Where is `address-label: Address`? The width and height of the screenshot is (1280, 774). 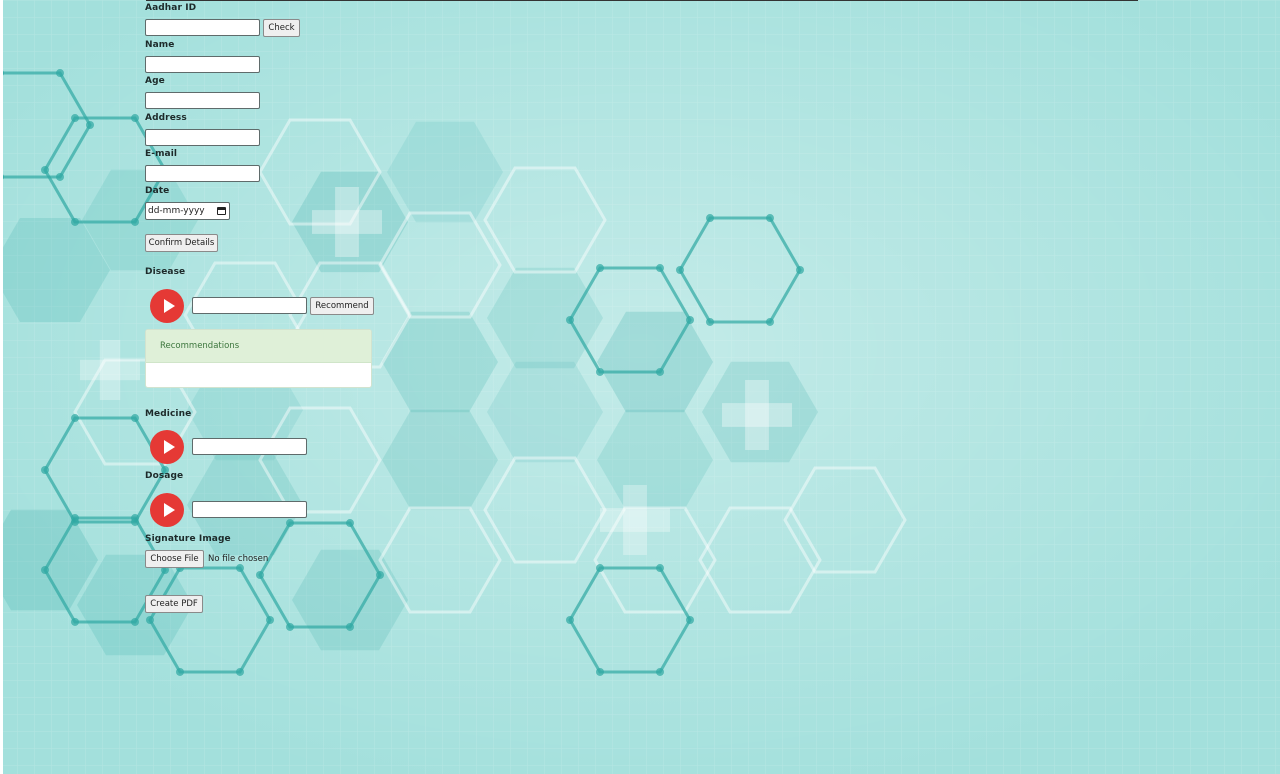 address-label: Address is located at coordinates (166, 118).